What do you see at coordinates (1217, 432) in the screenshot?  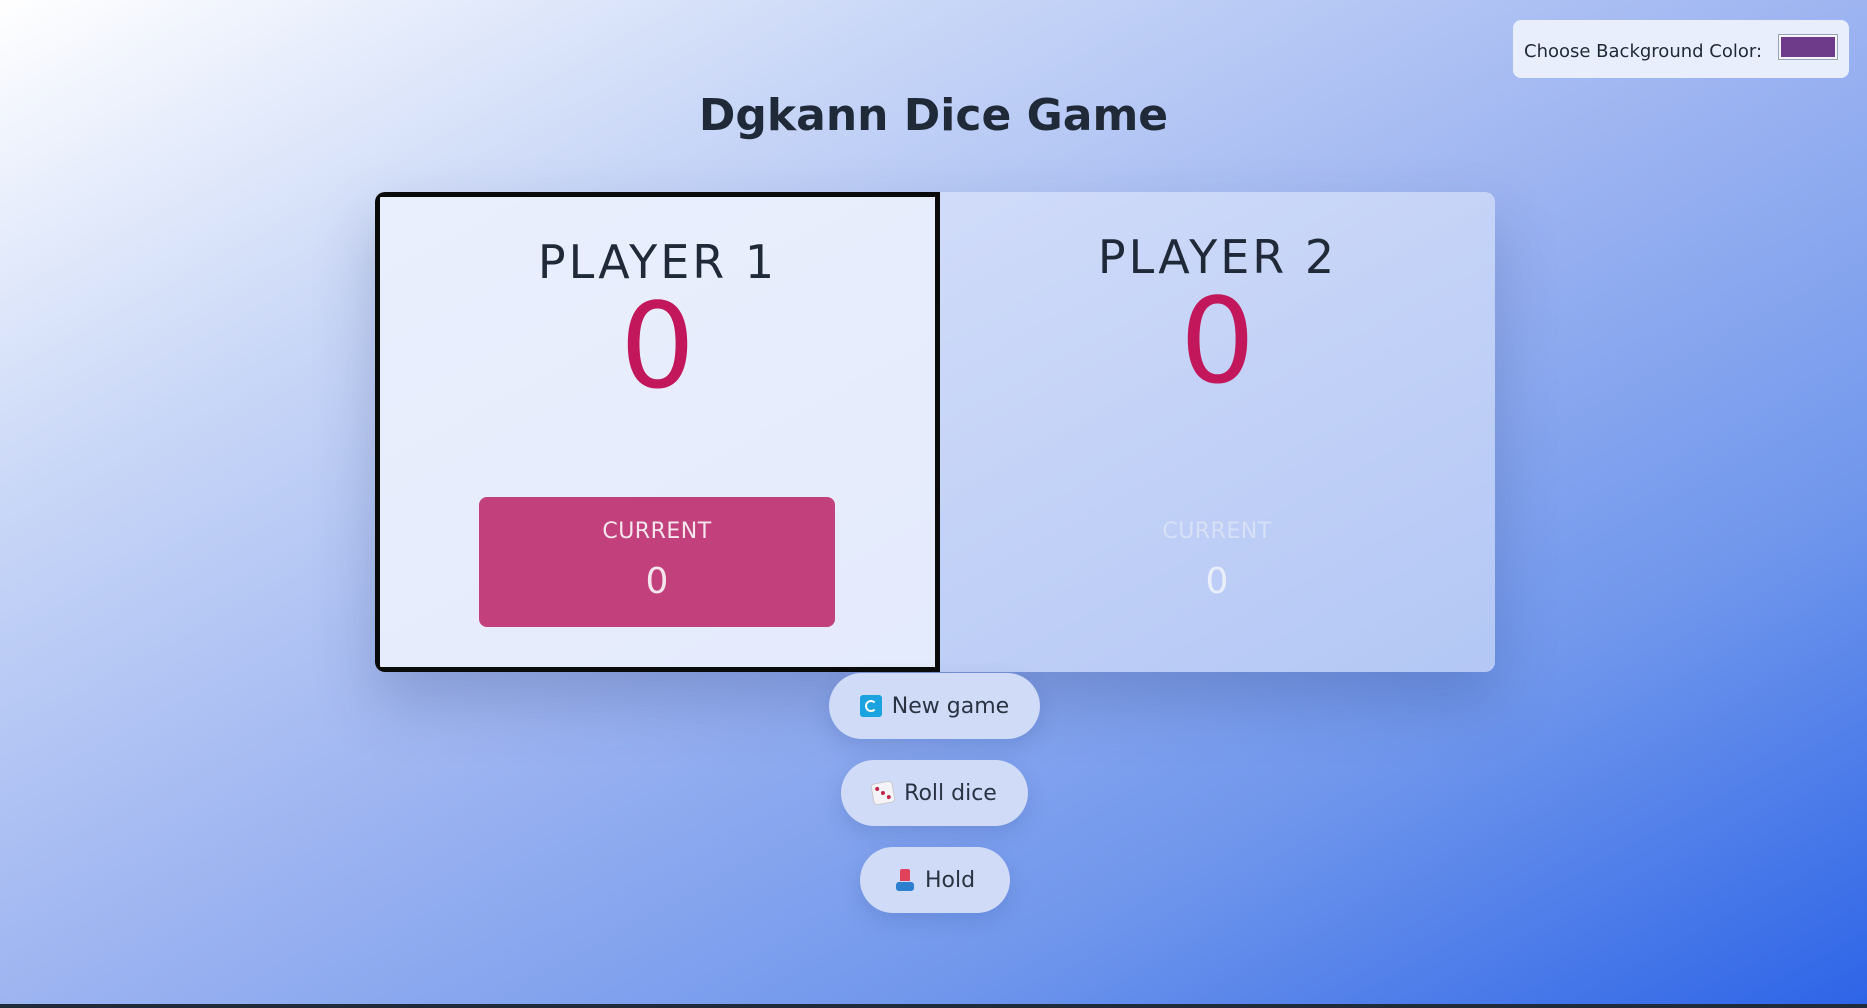 I see `player-2-panel: PLAYER 2 0 CURRENT 0` at bounding box center [1217, 432].